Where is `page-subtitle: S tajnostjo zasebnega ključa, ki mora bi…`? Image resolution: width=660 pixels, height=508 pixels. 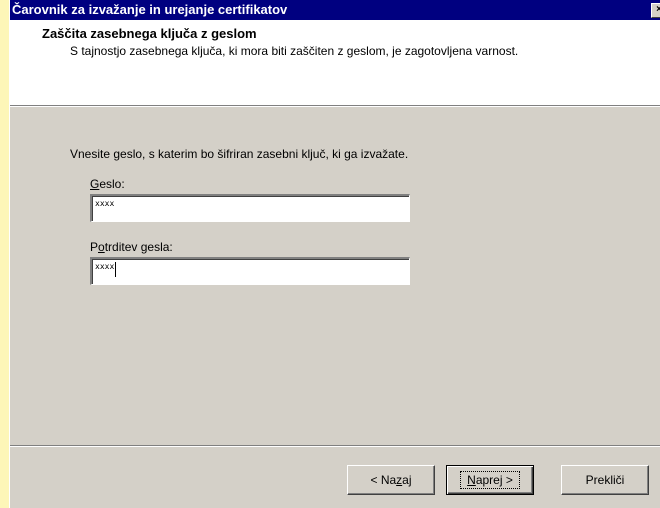 page-subtitle: S tajnostjo zasebnega ključa, ki mora bi… is located at coordinates (294, 51).